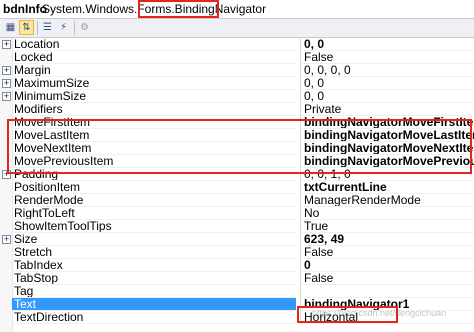  I want to click on property-name: Text, so click(154, 304).